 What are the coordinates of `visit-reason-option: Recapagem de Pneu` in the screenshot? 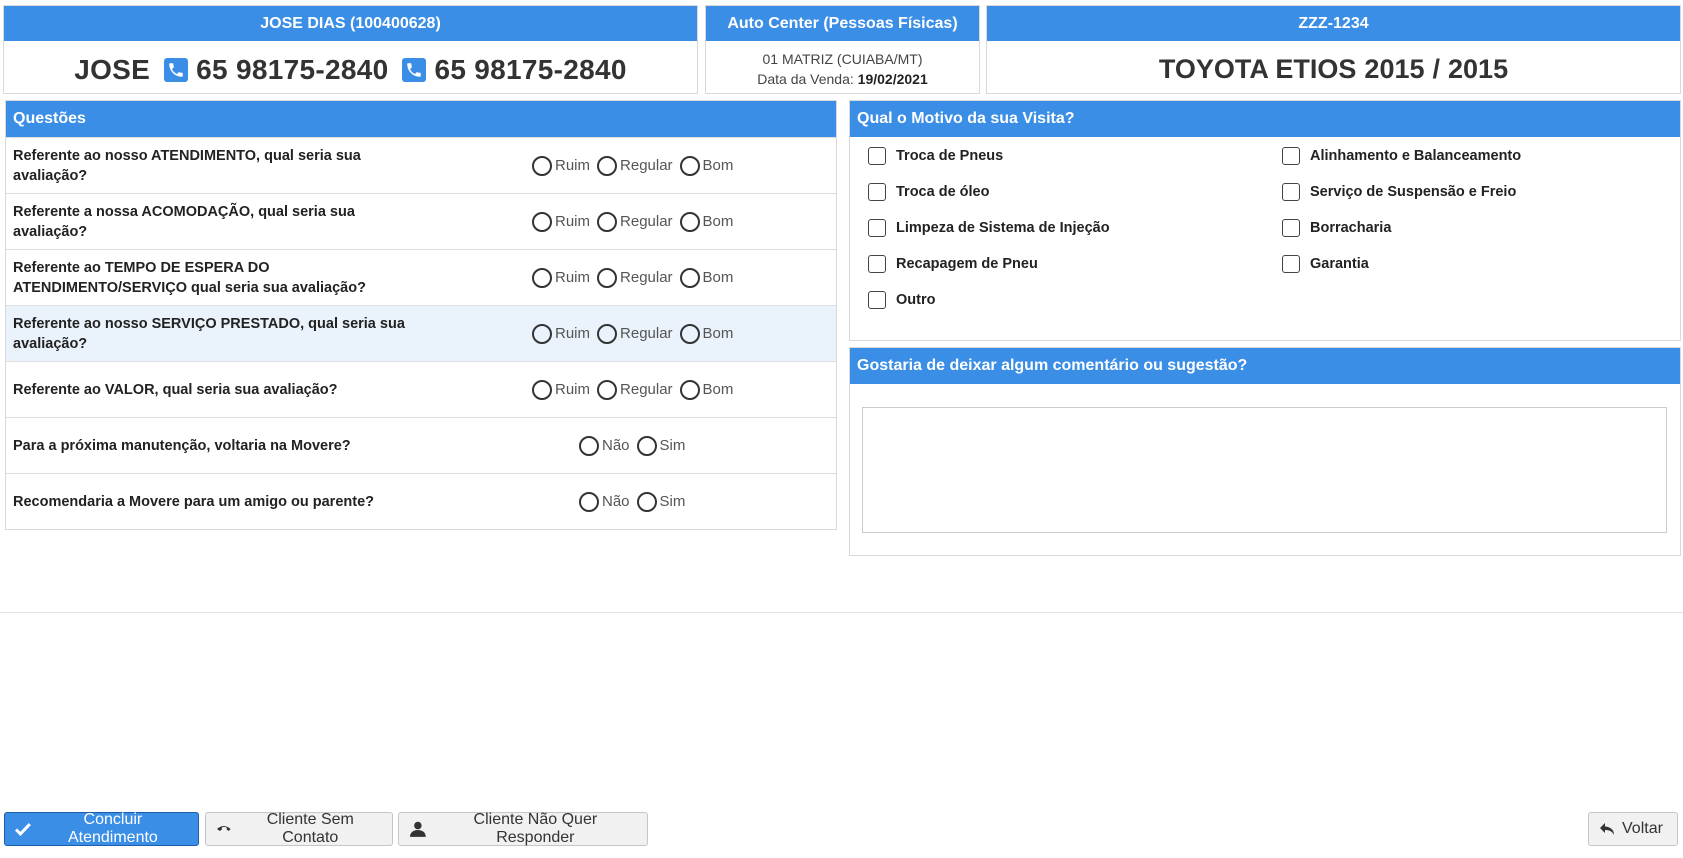 It's located at (953, 264).